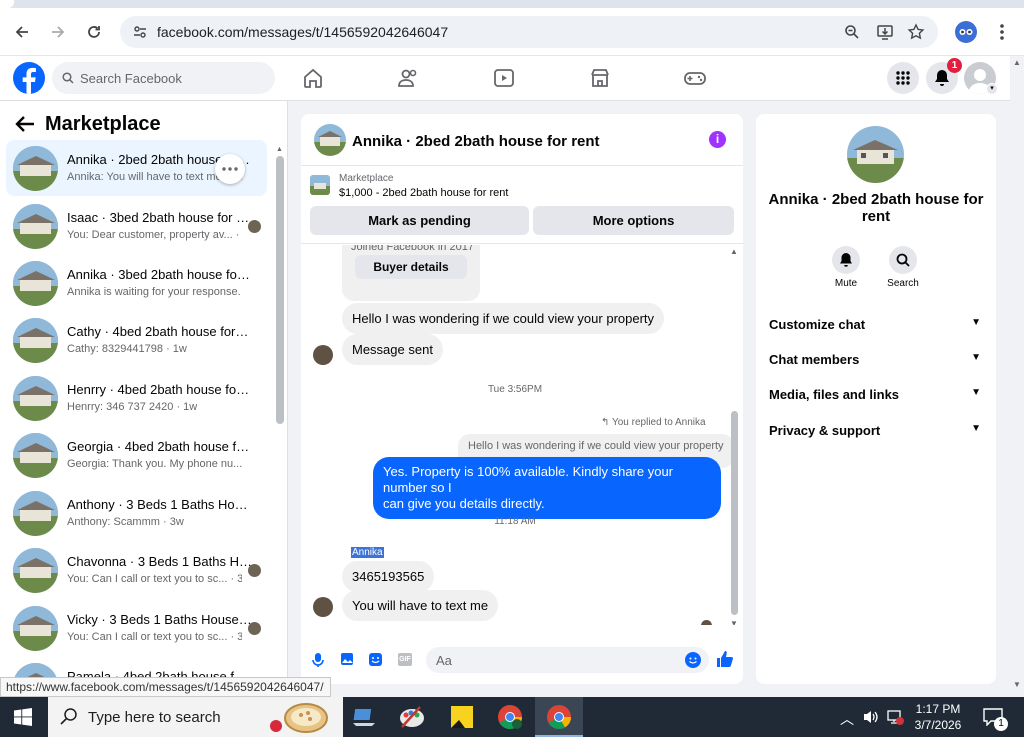 The height and width of the screenshot is (737, 1024). Describe the element at coordinates (695, 78) in the screenshot. I see `gaming-icon` at that location.